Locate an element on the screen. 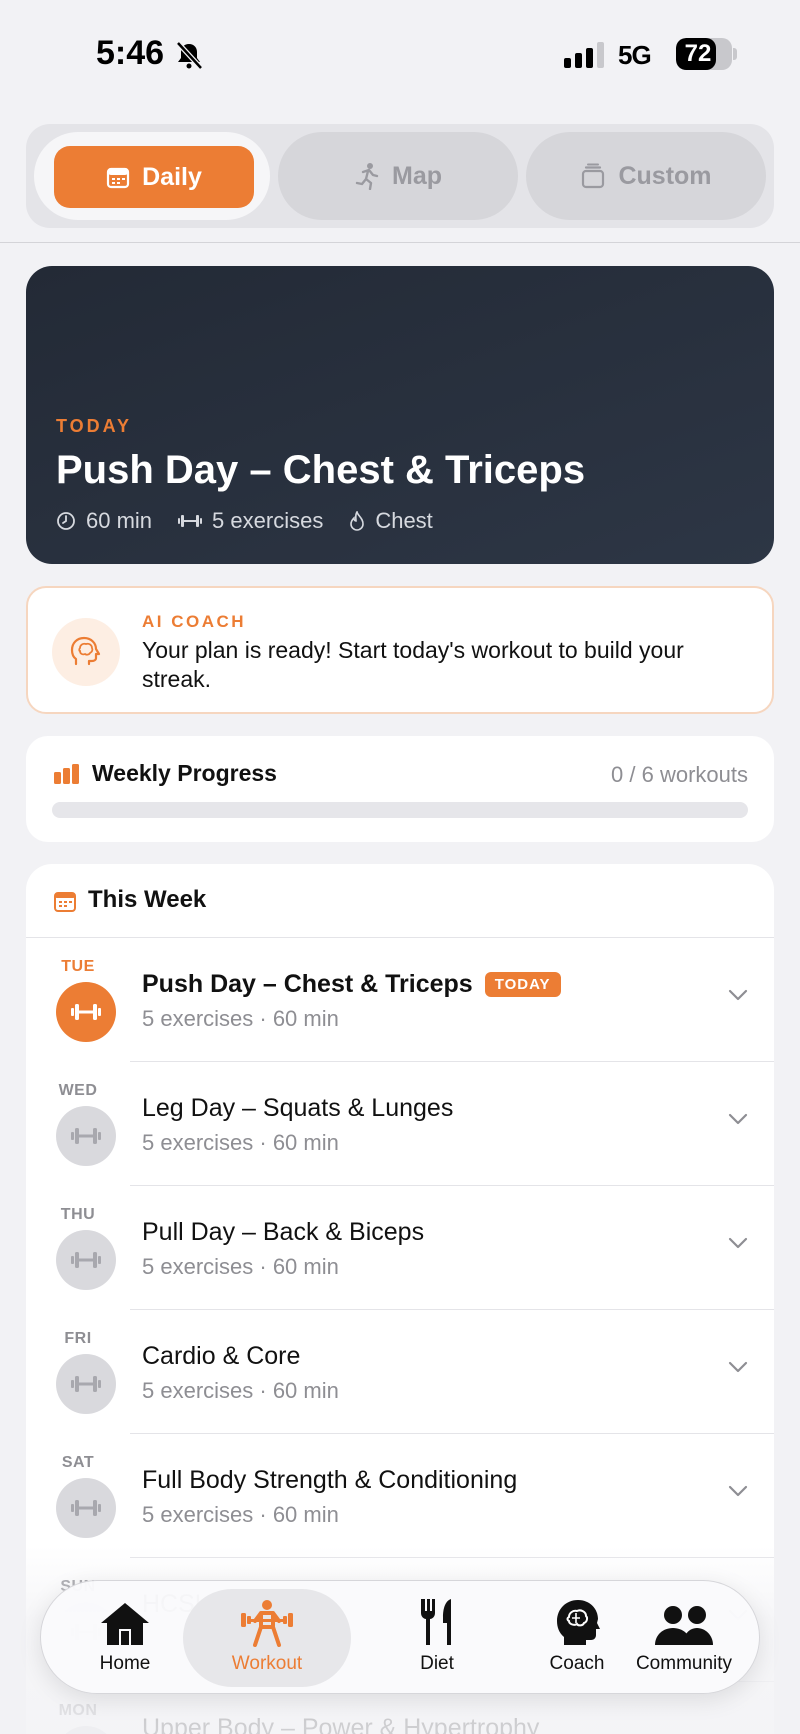  segment-daily: Daily is located at coordinates (152, 176).